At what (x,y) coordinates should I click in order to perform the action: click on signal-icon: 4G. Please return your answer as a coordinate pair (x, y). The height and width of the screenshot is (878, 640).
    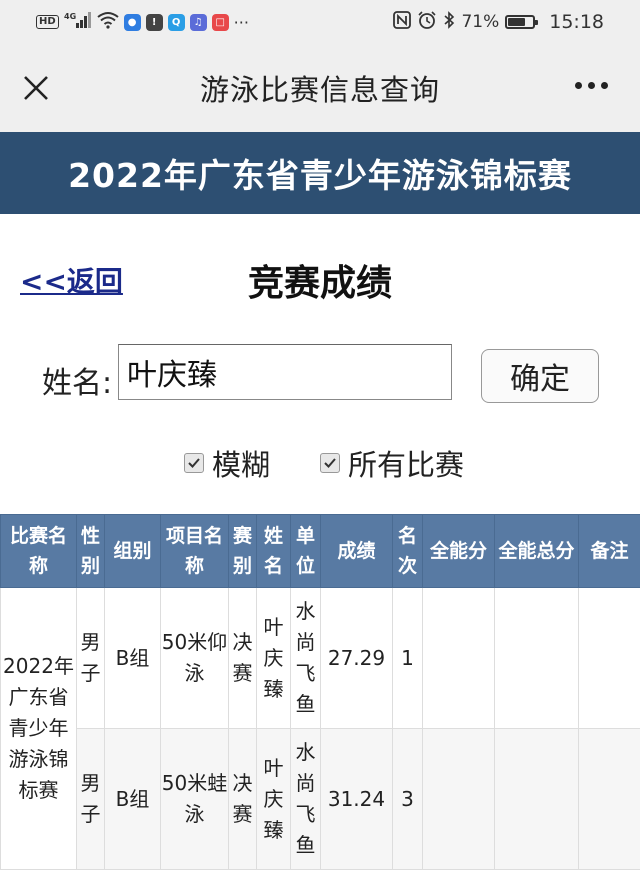
    Looking at the image, I should click on (78, 22).